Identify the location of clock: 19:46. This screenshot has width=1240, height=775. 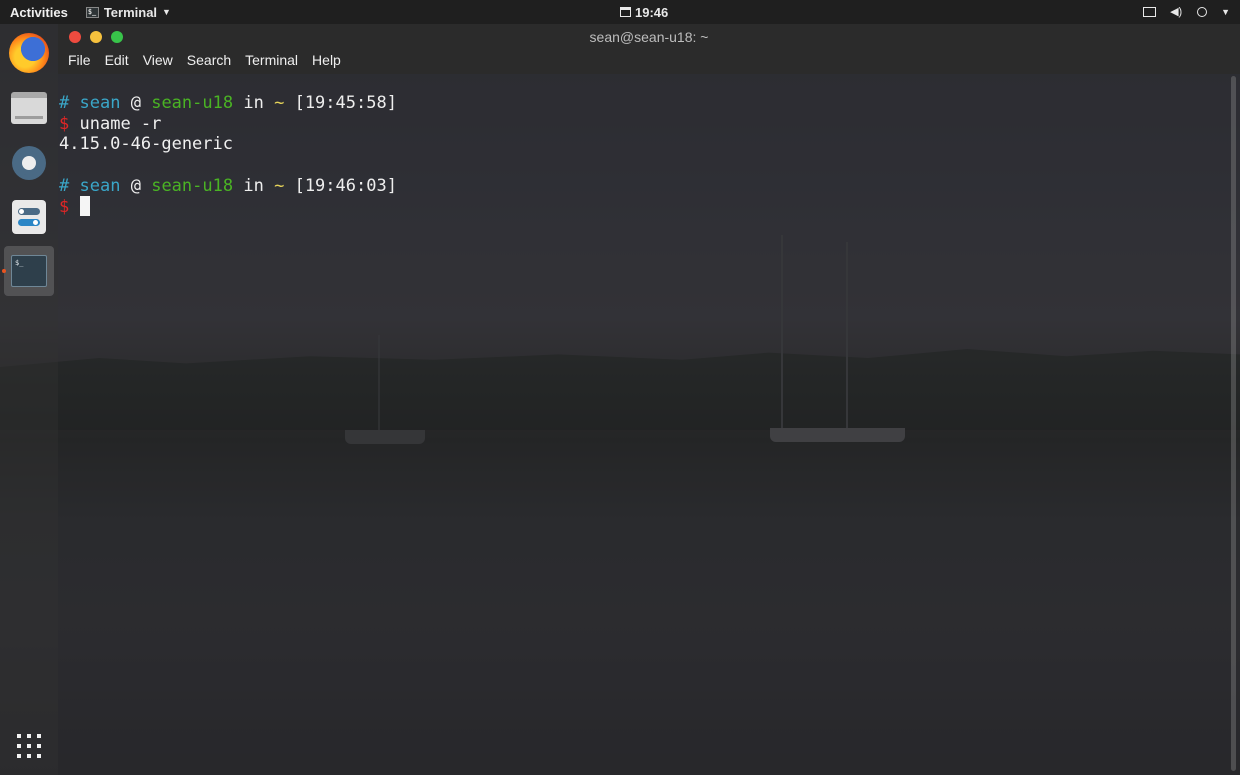
(644, 12).